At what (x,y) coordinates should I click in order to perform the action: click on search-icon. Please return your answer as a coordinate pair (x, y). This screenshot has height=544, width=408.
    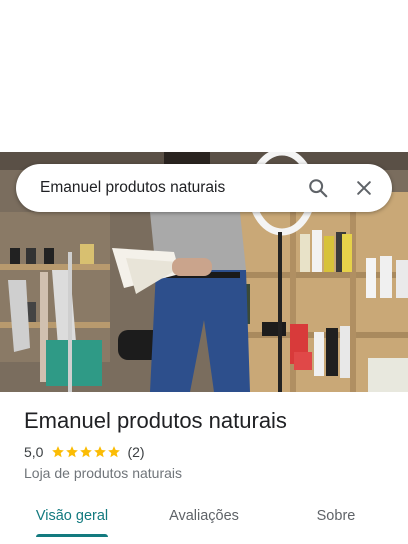
    Looking at the image, I should click on (318, 188).